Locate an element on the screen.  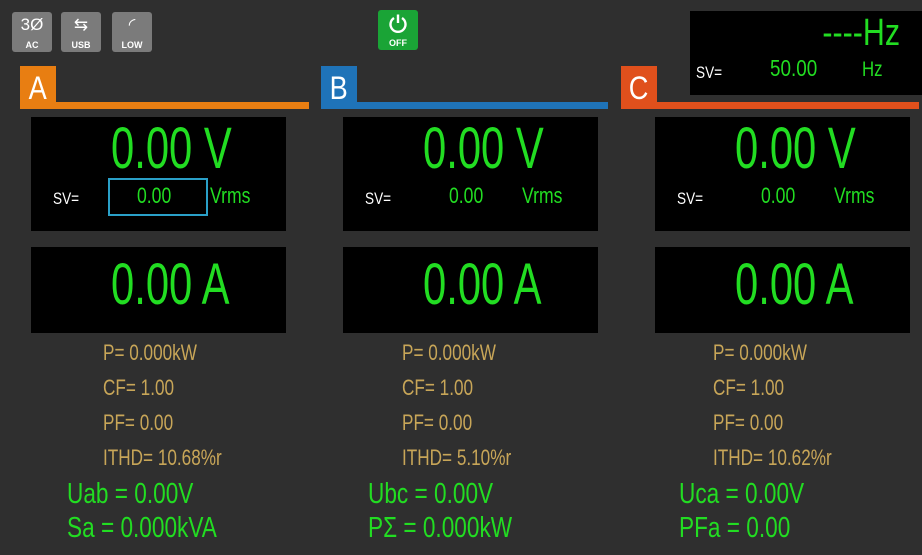
phase-c-tab: C is located at coordinates (639, 86).